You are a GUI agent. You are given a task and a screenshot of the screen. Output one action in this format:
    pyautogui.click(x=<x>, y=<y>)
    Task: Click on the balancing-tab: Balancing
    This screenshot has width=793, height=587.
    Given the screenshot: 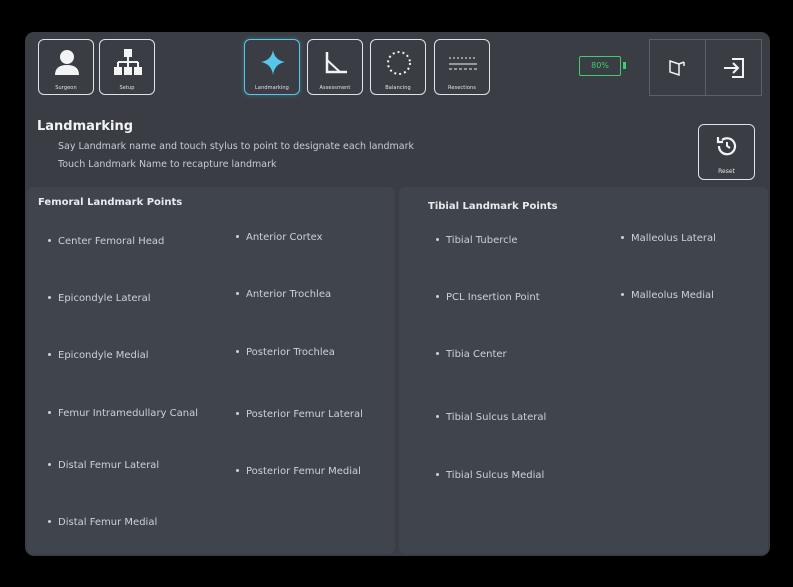 What is the action you would take?
    pyautogui.click(x=398, y=67)
    